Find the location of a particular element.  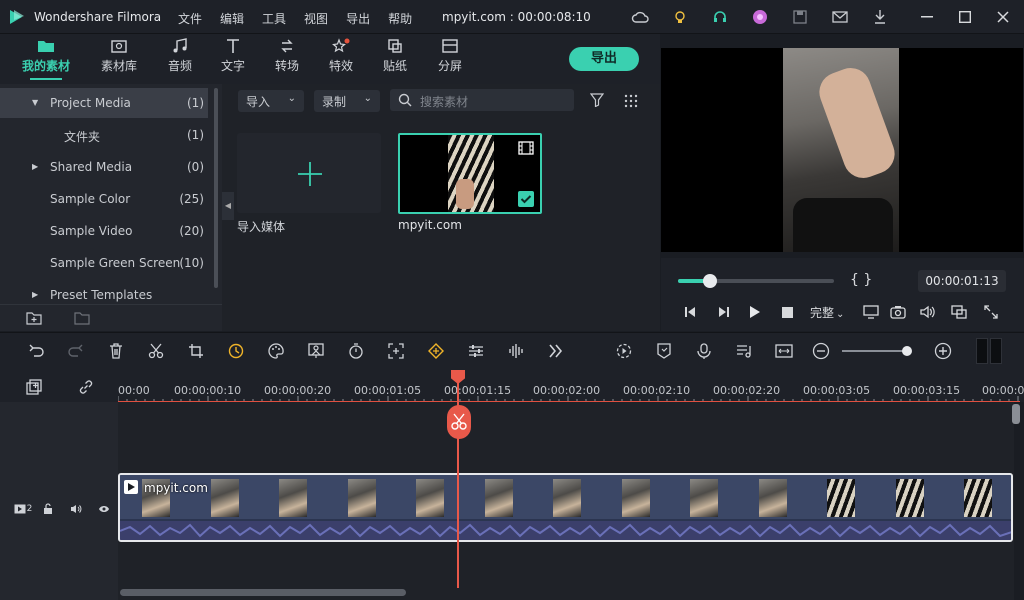

avatar-icon is located at coordinates (760, 17).